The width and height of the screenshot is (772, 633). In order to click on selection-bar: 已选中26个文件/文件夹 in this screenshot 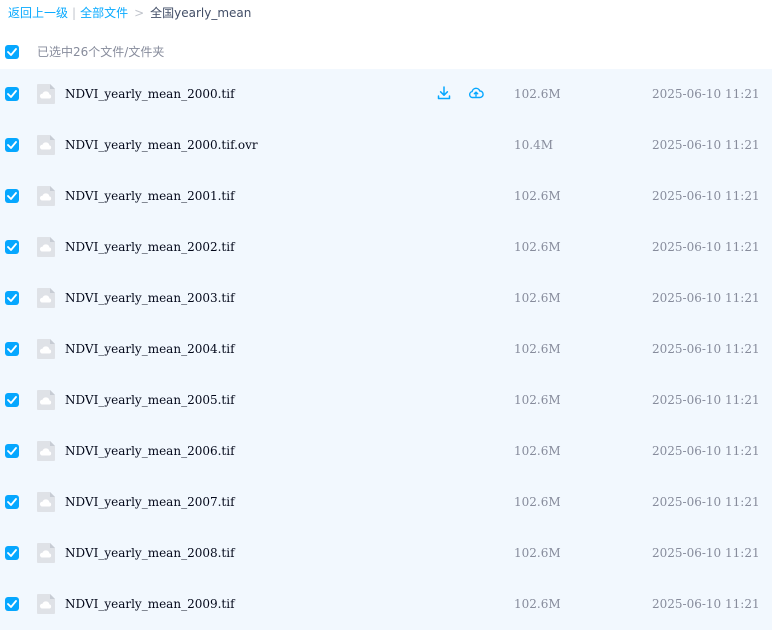, I will do `click(386, 52)`.